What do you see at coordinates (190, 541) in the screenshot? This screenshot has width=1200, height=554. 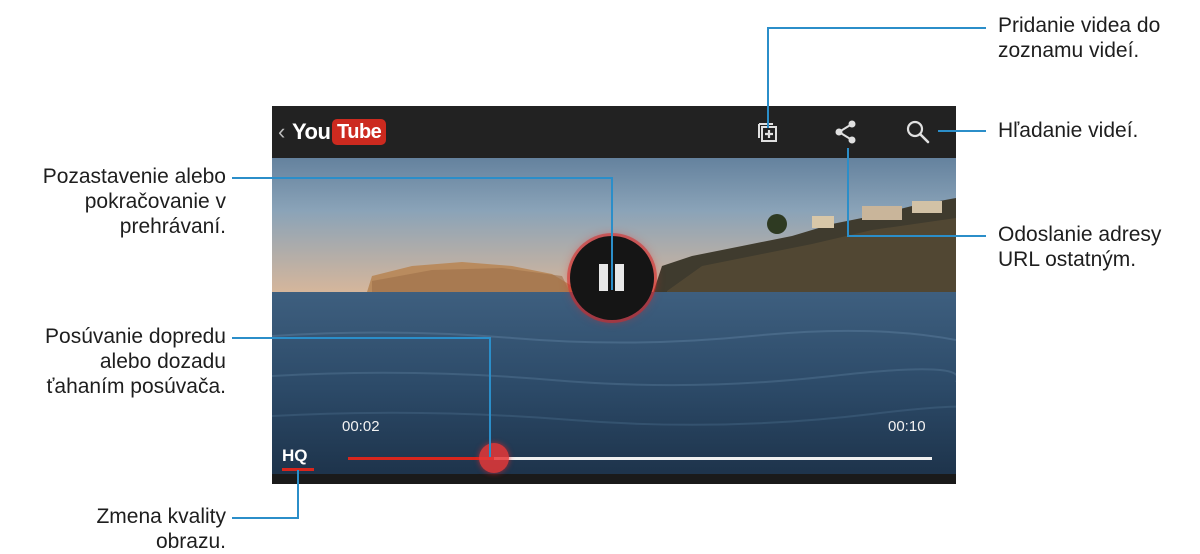 I see `callout-line: obrazu.` at bounding box center [190, 541].